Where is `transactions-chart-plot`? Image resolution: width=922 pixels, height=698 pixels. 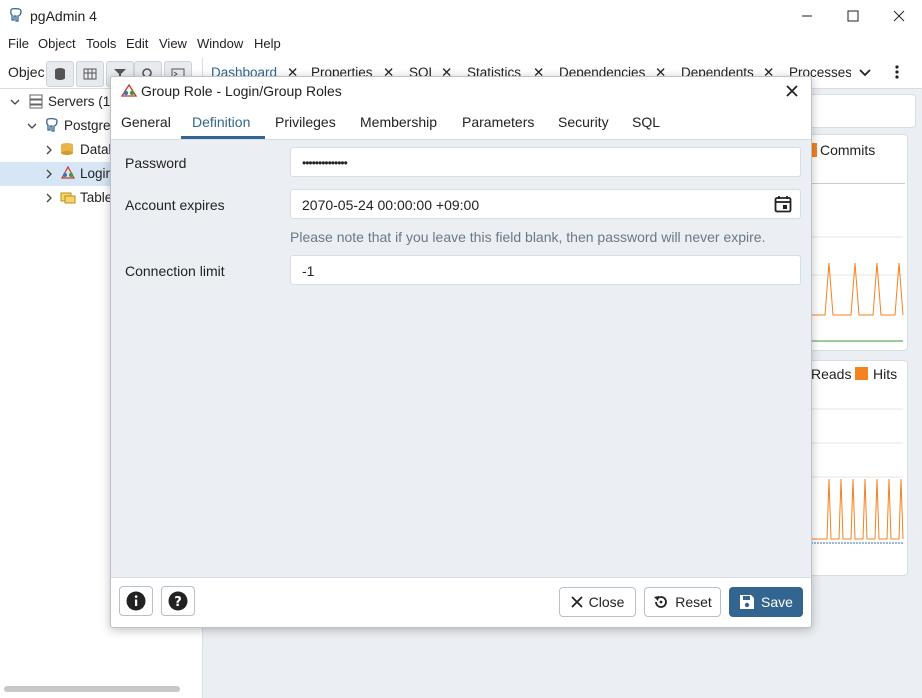 transactions-chart-plot is located at coordinates (857, 289).